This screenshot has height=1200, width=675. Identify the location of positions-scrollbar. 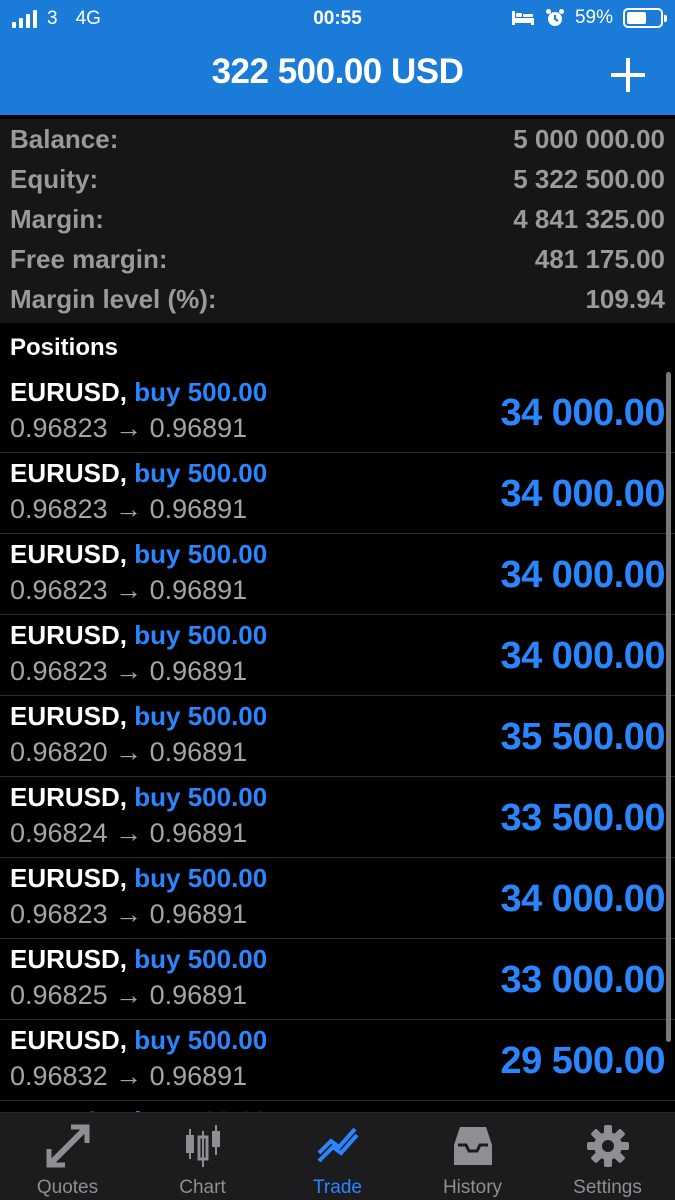
(668, 707).